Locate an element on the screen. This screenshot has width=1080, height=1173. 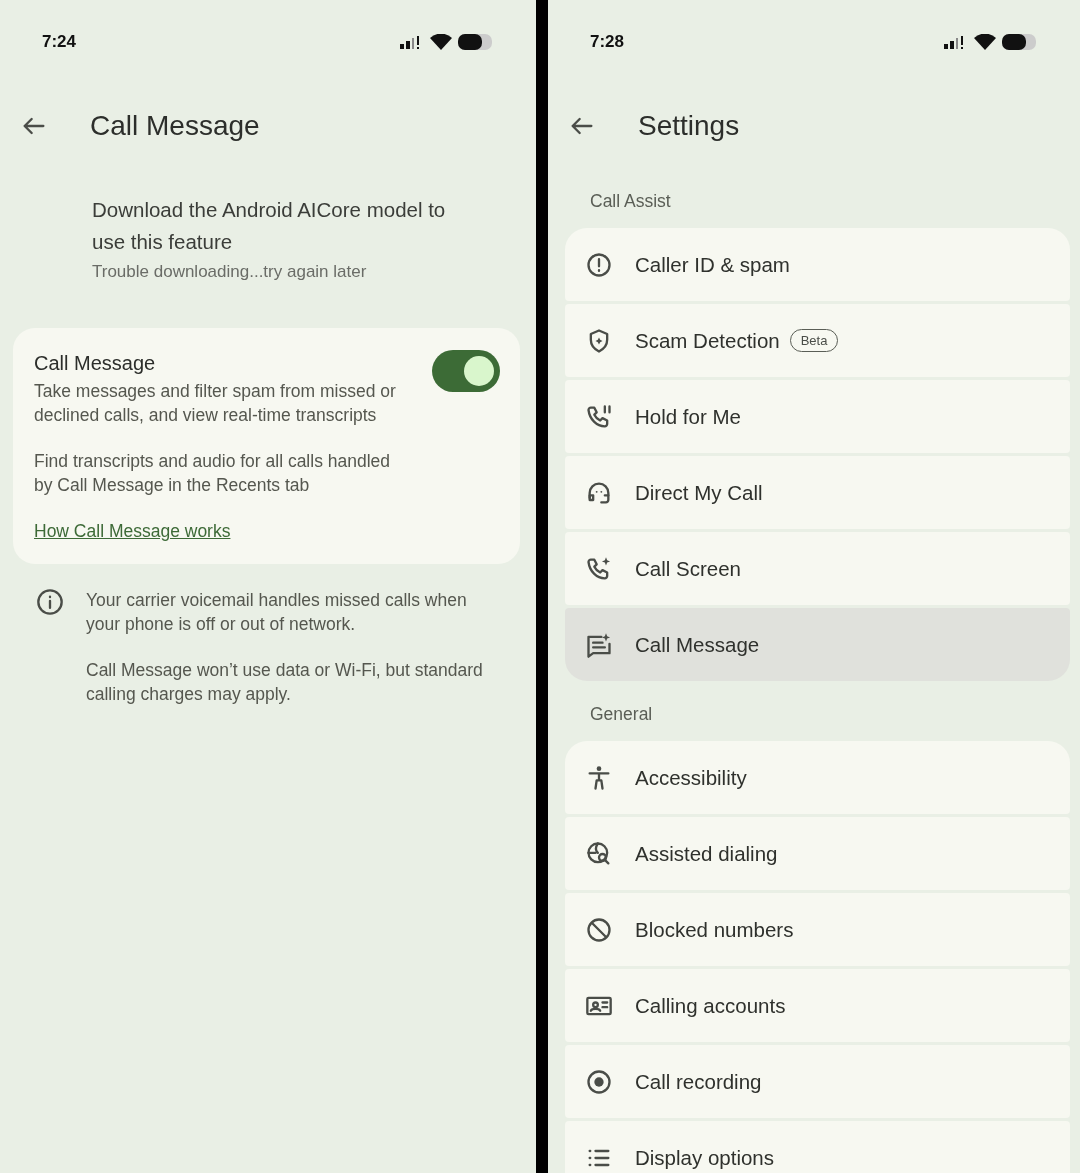
settings-item: Blocked numbers is located at coordinates (817, 929).